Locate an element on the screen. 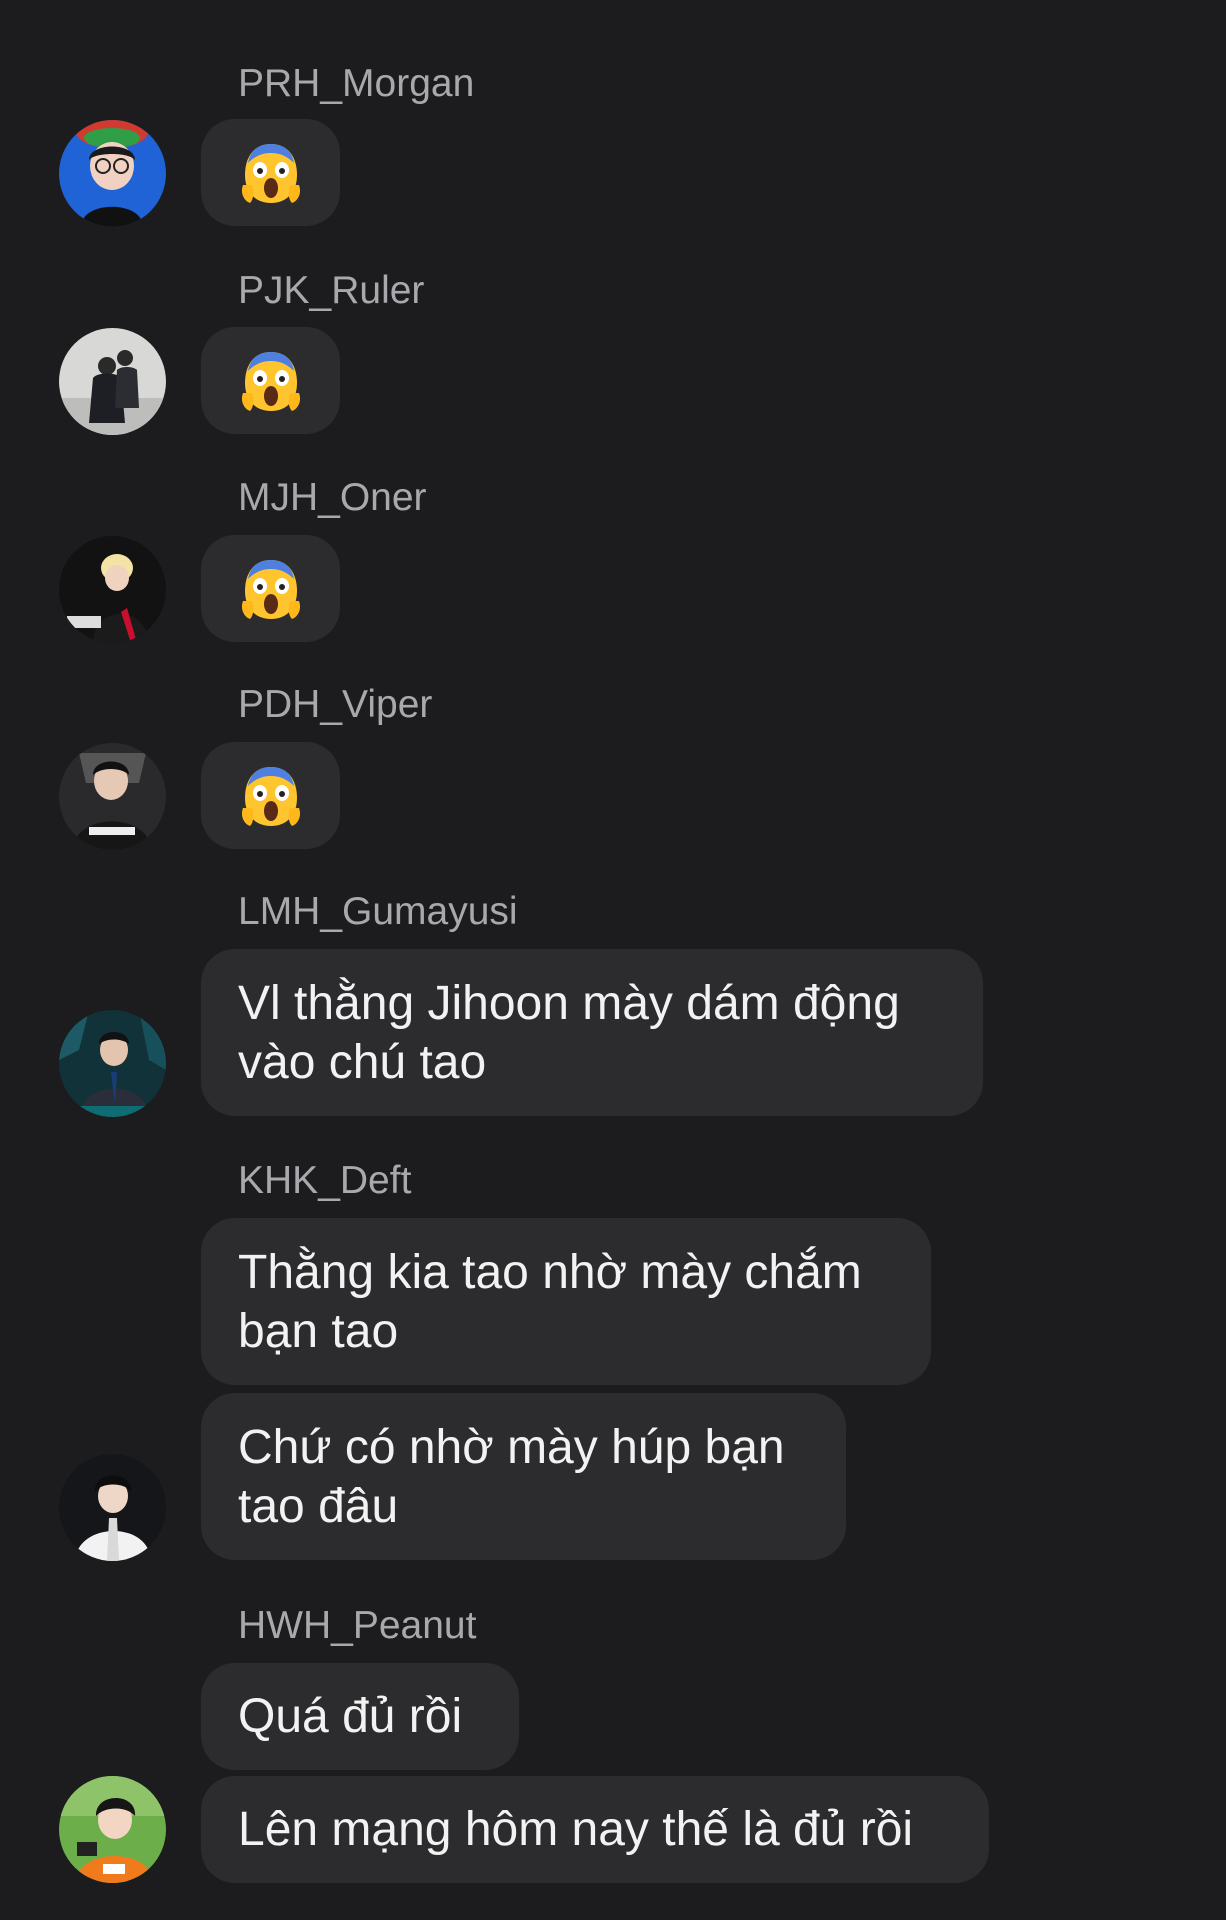  avatar-lmh-gumayusi is located at coordinates (112, 1063).